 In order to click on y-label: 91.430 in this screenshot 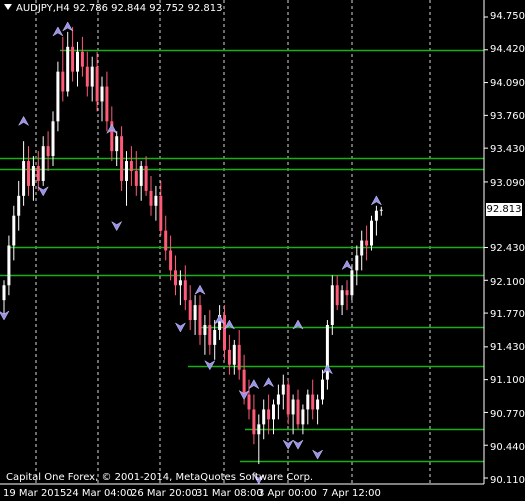, I will do `click(507, 347)`.